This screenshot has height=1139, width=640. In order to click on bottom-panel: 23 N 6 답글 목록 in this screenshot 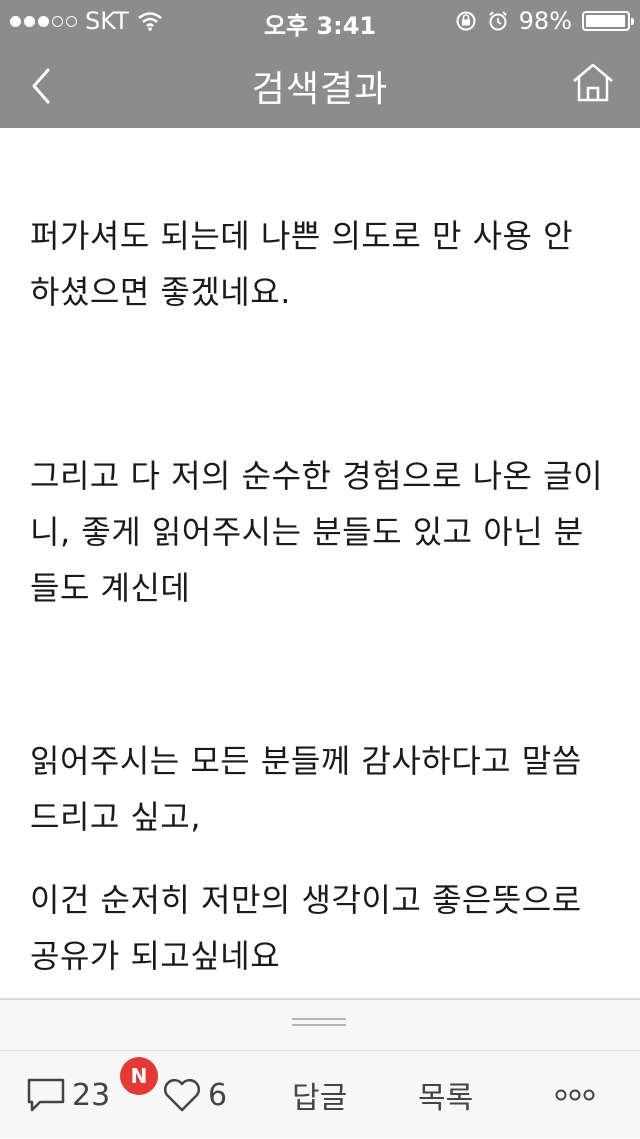, I will do `click(320, 1068)`.